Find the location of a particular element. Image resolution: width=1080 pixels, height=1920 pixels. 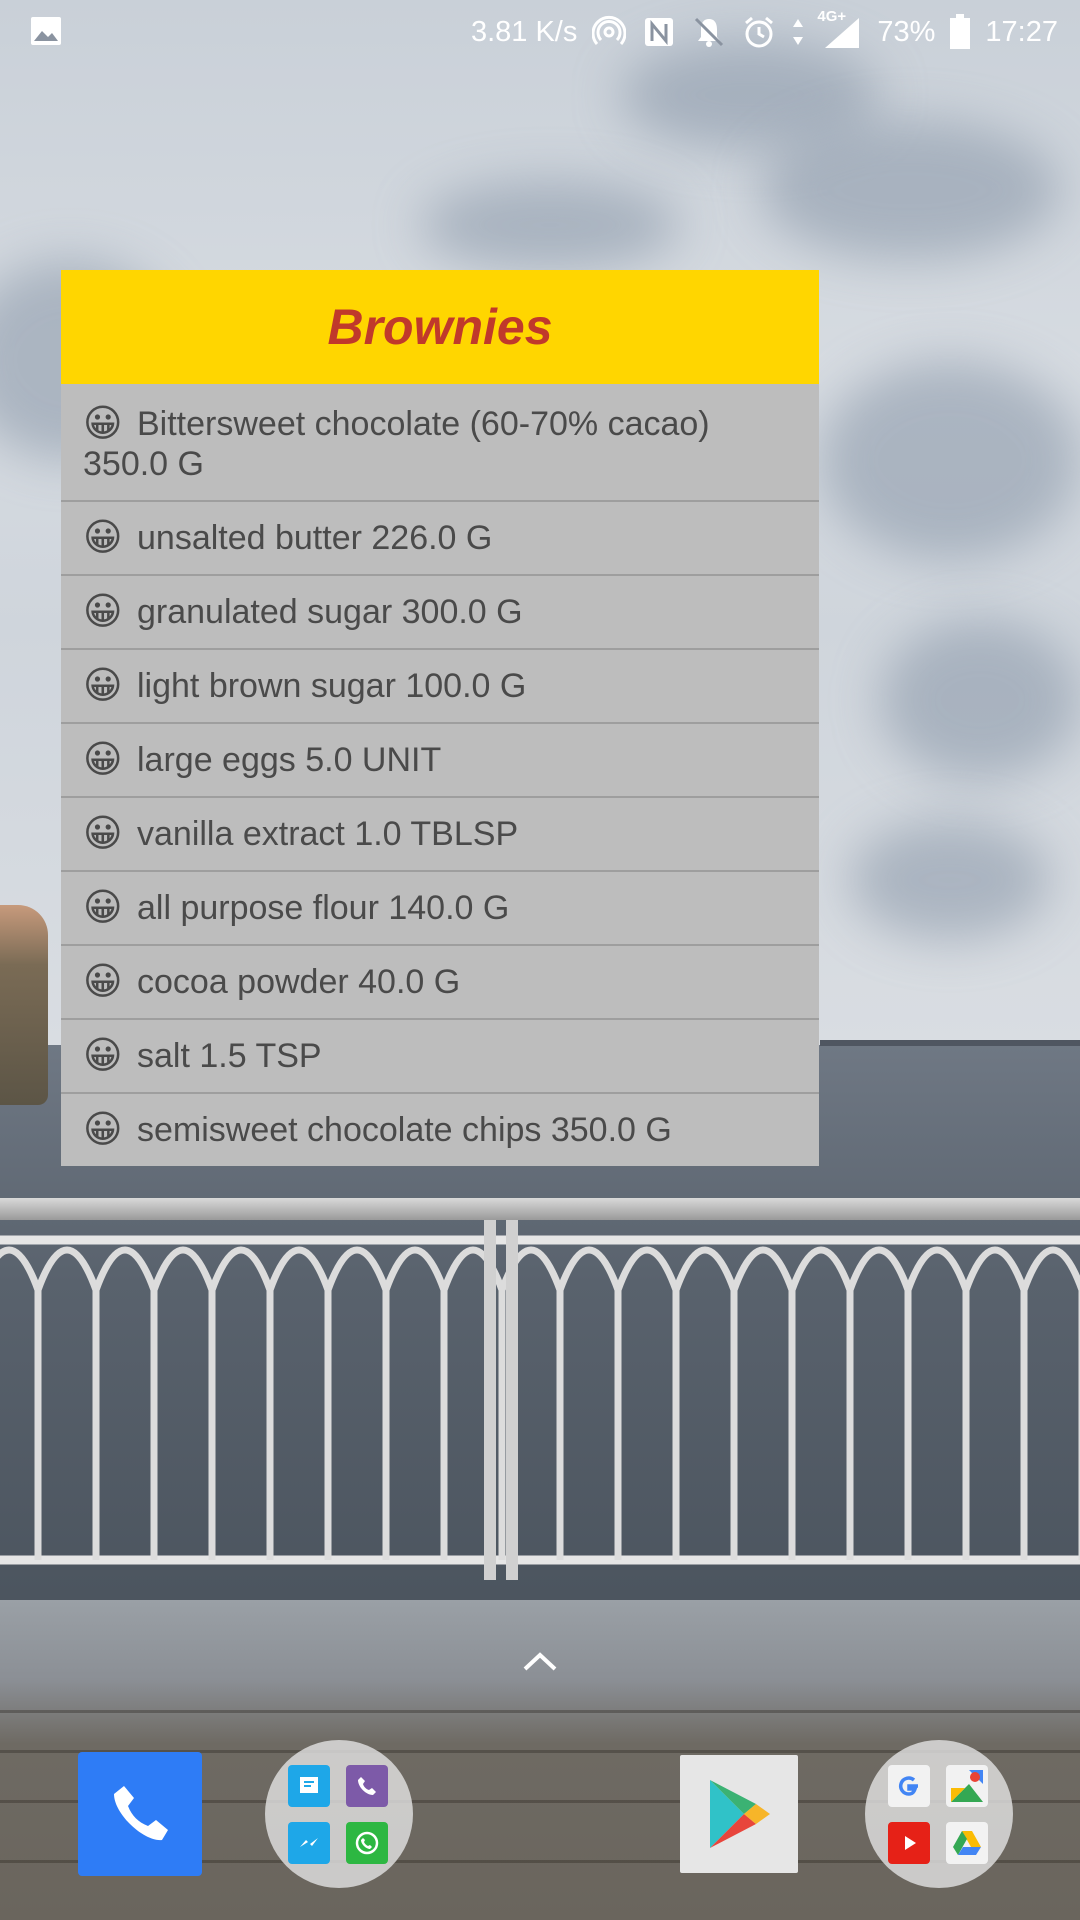

person-photo is located at coordinates (24, 1005).